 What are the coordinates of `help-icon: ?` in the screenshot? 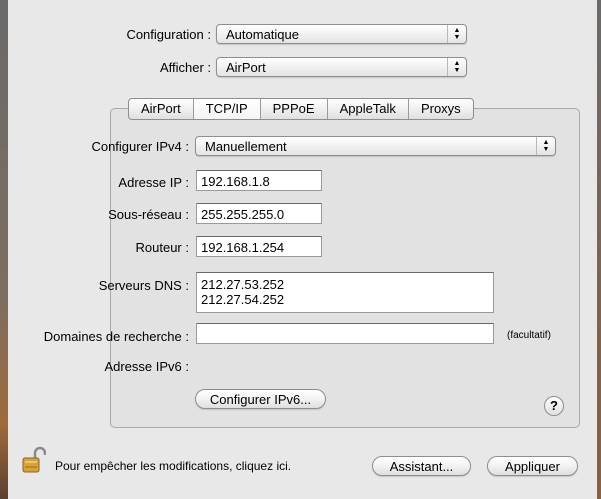 It's located at (554, 406).